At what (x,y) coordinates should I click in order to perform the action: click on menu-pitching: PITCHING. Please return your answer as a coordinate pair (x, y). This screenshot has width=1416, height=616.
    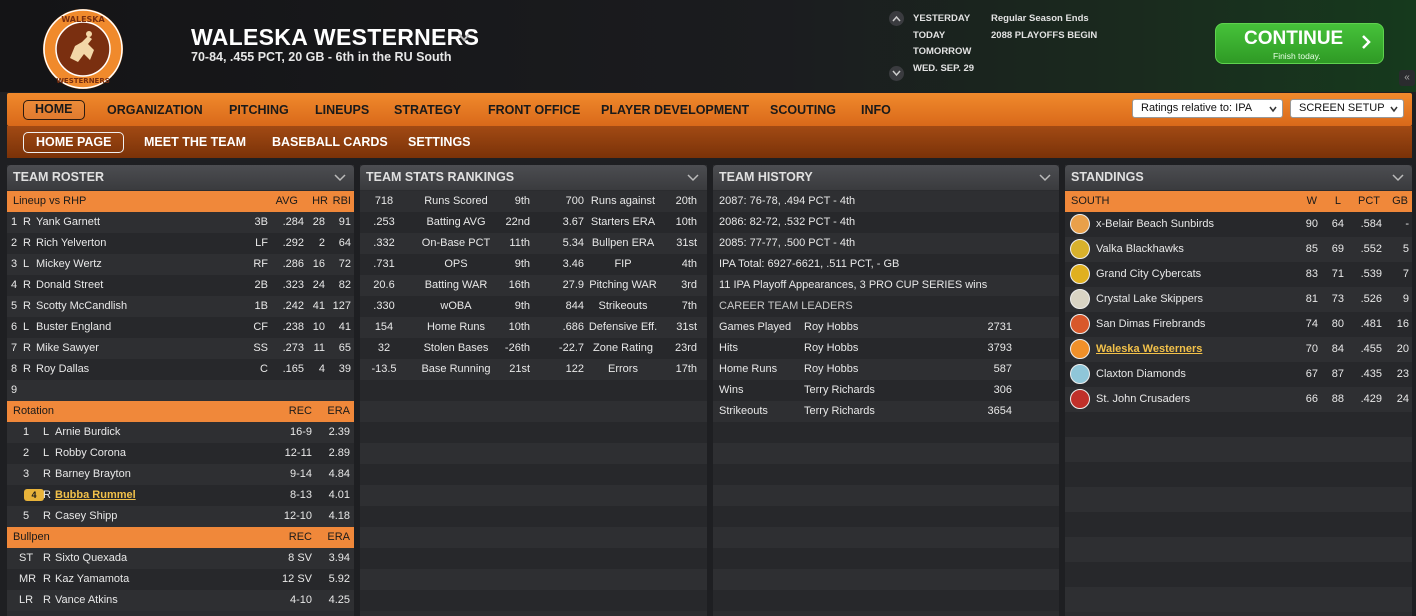
    Looking at the image, I should click on (259, 110).